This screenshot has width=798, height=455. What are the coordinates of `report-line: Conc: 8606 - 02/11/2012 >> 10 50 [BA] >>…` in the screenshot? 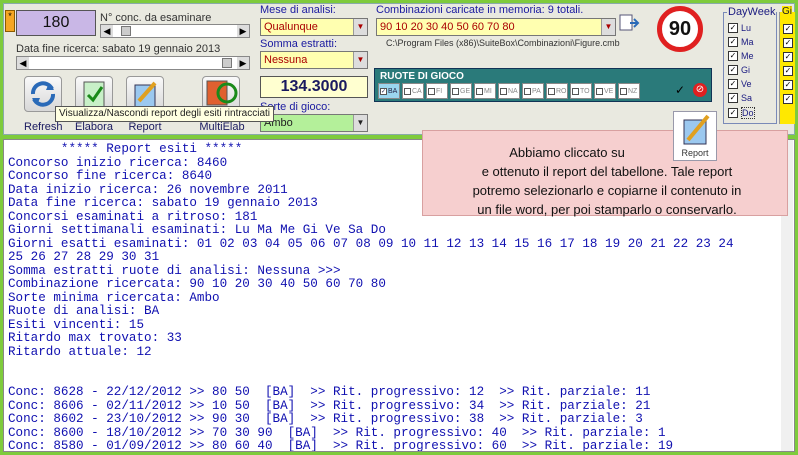 It's located at (329, 405).